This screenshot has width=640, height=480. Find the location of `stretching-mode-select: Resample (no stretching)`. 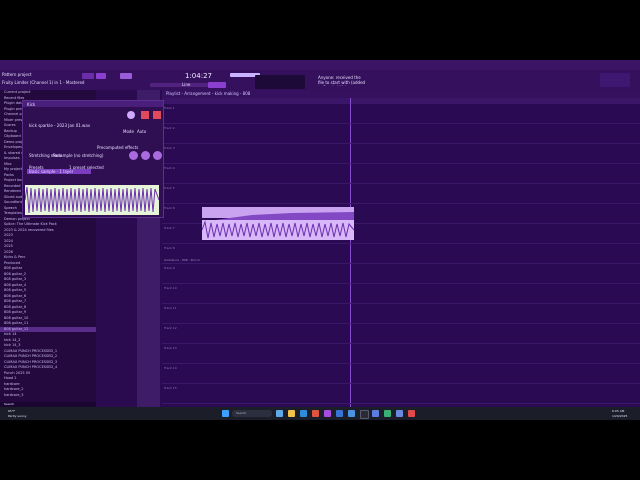

stretching-mode-select: Resample (no stretching) is located at coordinates (78, 155).